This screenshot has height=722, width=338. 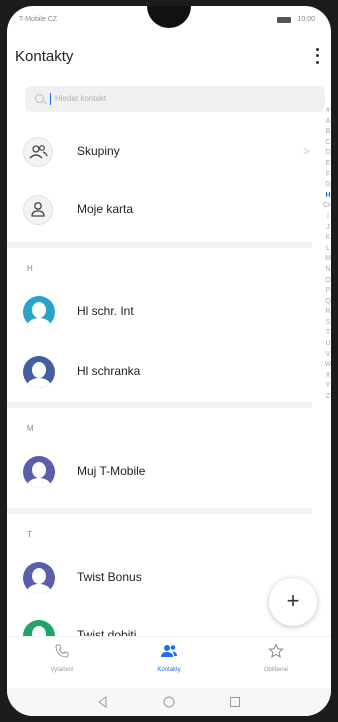 What do you see at coordinates (38, 210) in the screenshot?
I see `person-icon` at bounding box center [38, 210].